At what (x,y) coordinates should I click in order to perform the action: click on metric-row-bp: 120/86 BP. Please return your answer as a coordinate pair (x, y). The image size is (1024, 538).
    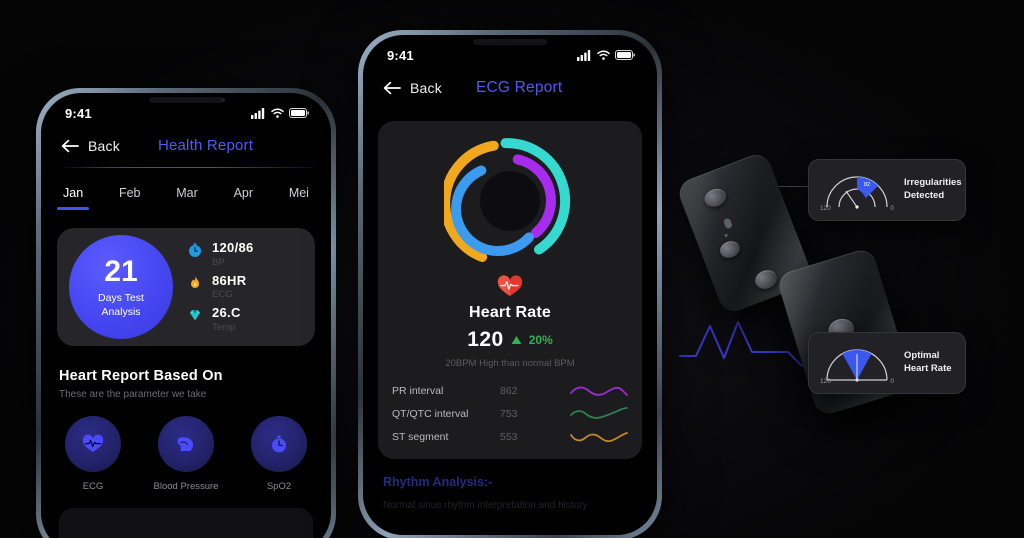
    Looking at the image, I should click on (245, 253).